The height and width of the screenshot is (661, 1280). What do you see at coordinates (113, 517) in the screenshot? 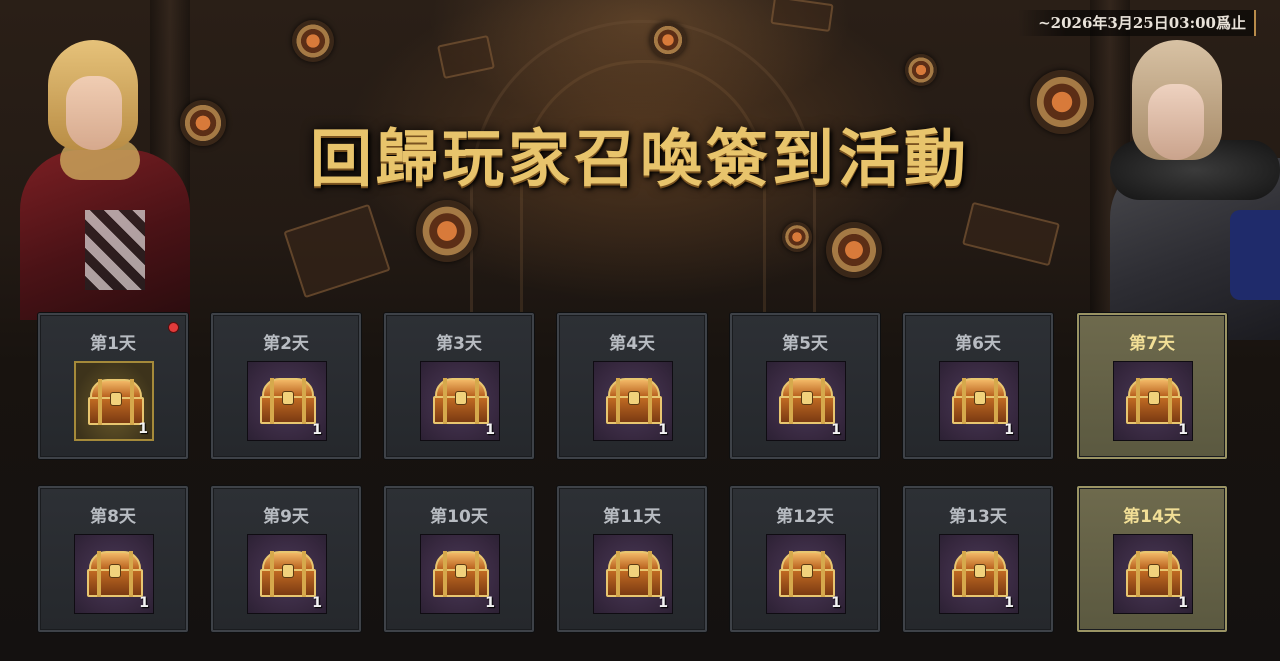
I see `day-label: 第8天` at bounding box center [113, 517].